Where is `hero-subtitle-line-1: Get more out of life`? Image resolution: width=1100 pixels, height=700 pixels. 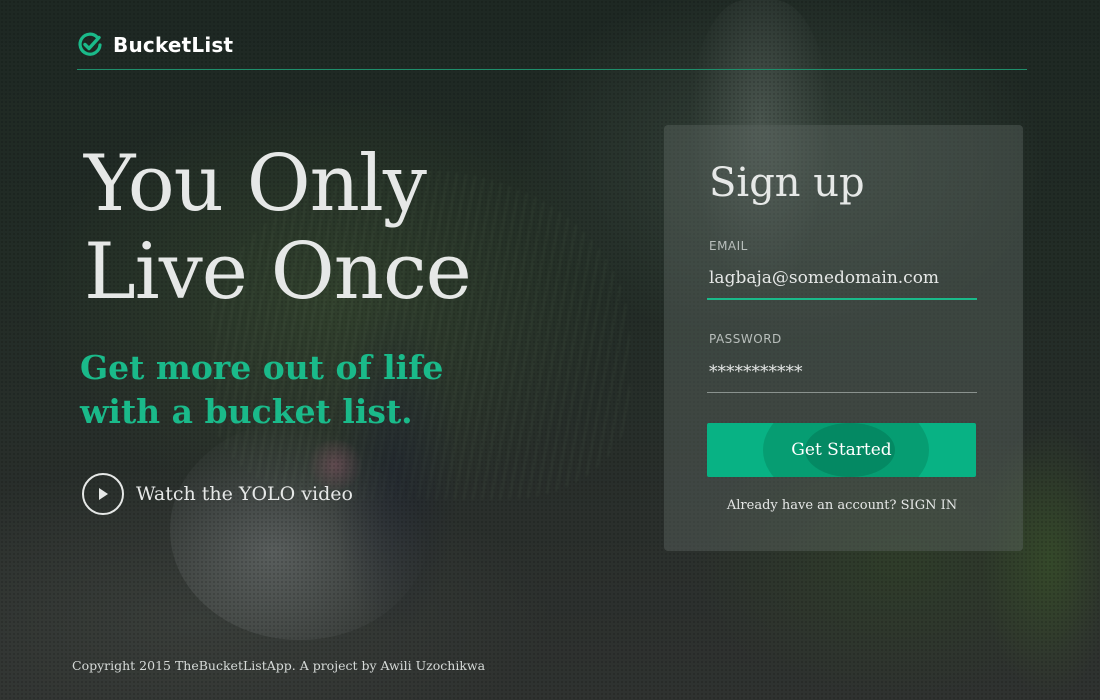 hero-subtitle-line-1: Get more out of life is located at coordinates (262, 367).